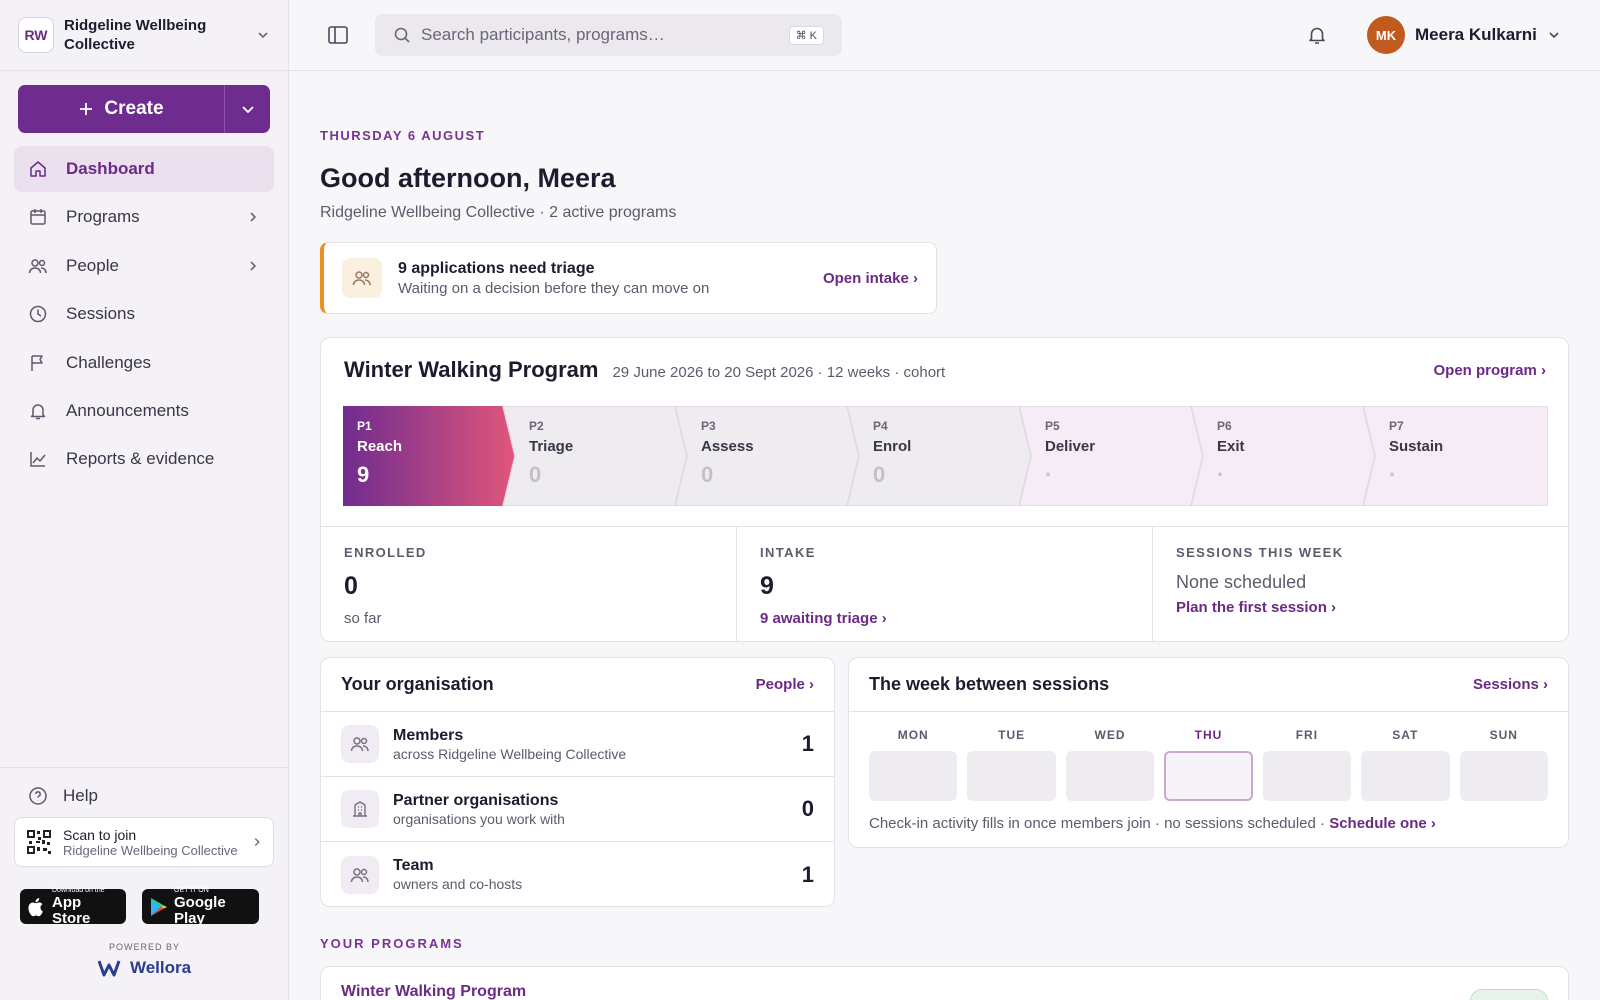 This screenshot has height=1000, width=1600. I want to click on create-button: Create, so click(121, 109).